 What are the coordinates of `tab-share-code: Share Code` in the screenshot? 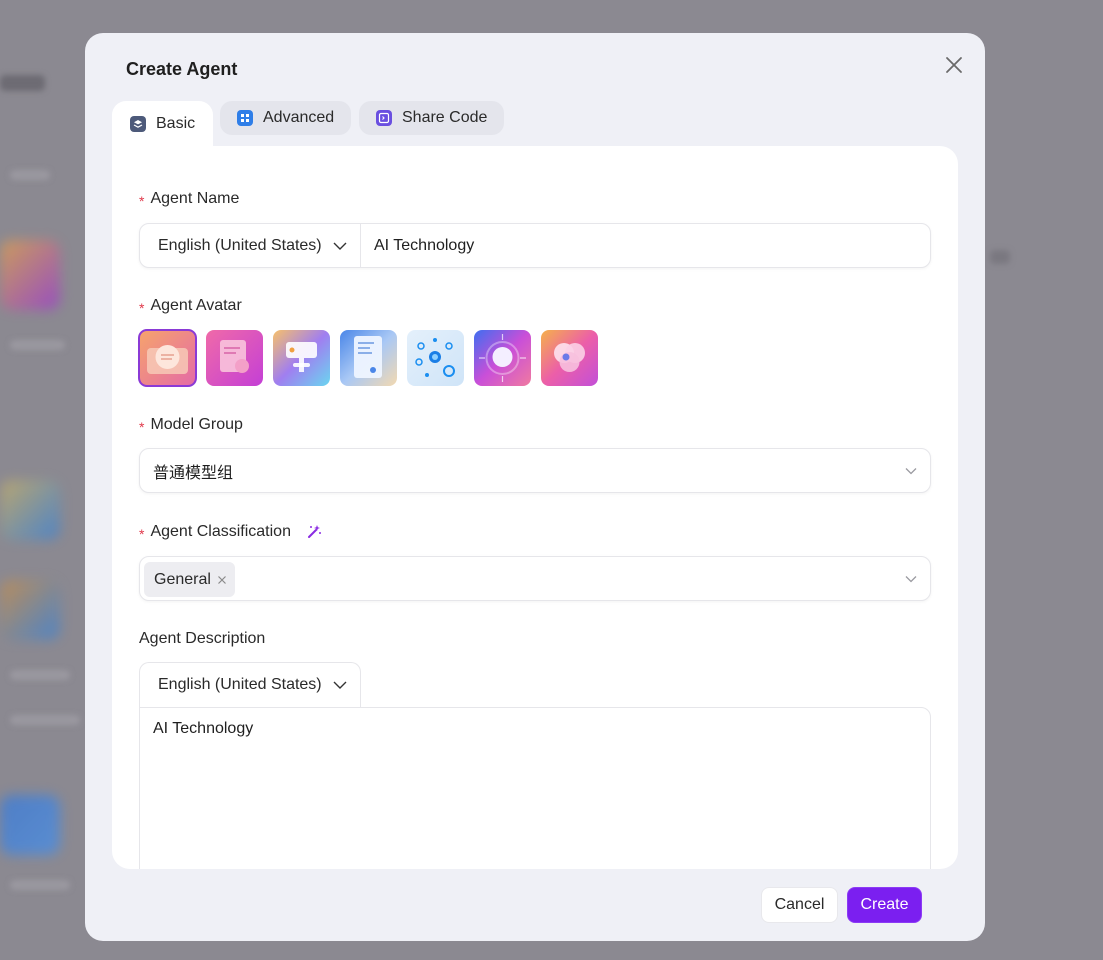 It's located at (432, 118).